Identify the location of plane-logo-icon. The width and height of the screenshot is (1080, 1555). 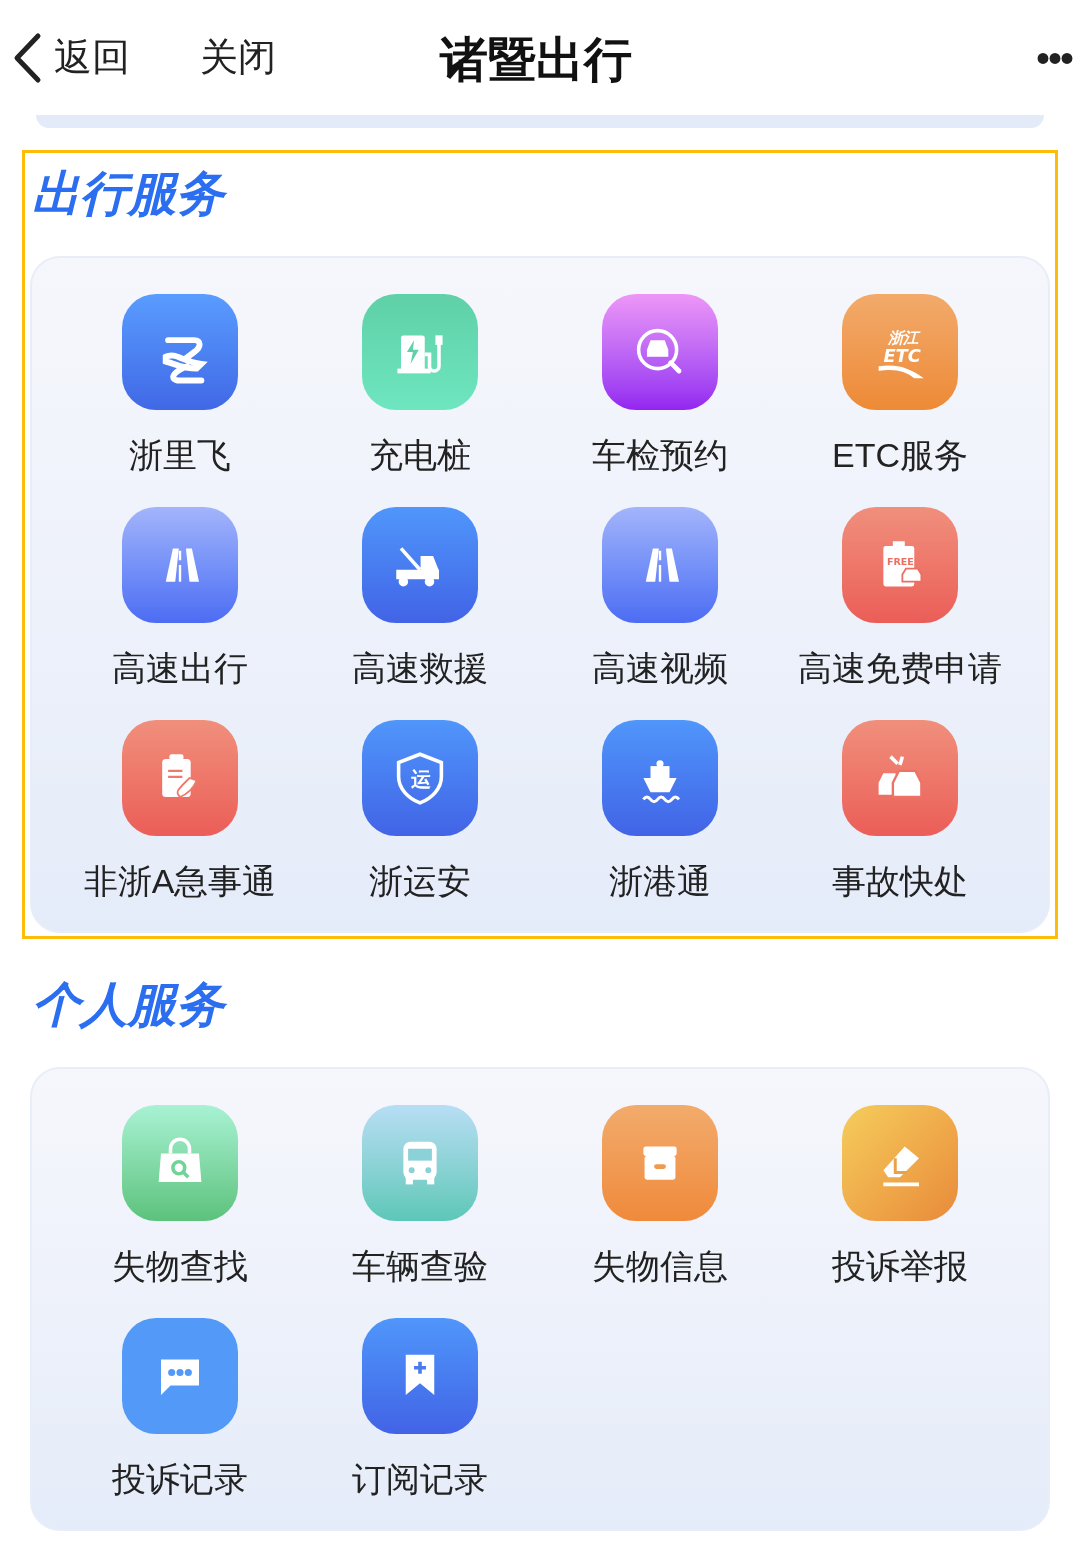
(183, 360).